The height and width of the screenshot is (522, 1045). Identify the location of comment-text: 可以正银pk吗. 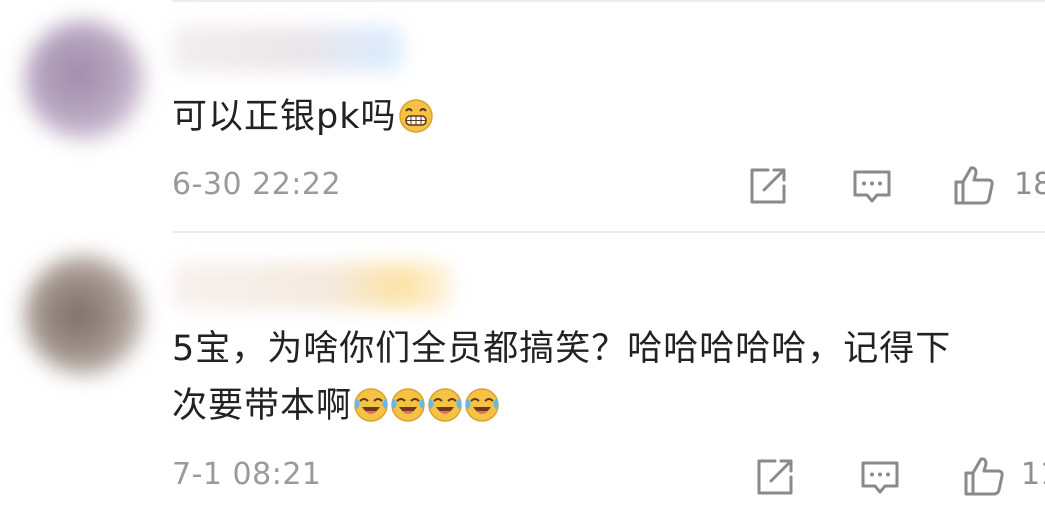
(303, 117).